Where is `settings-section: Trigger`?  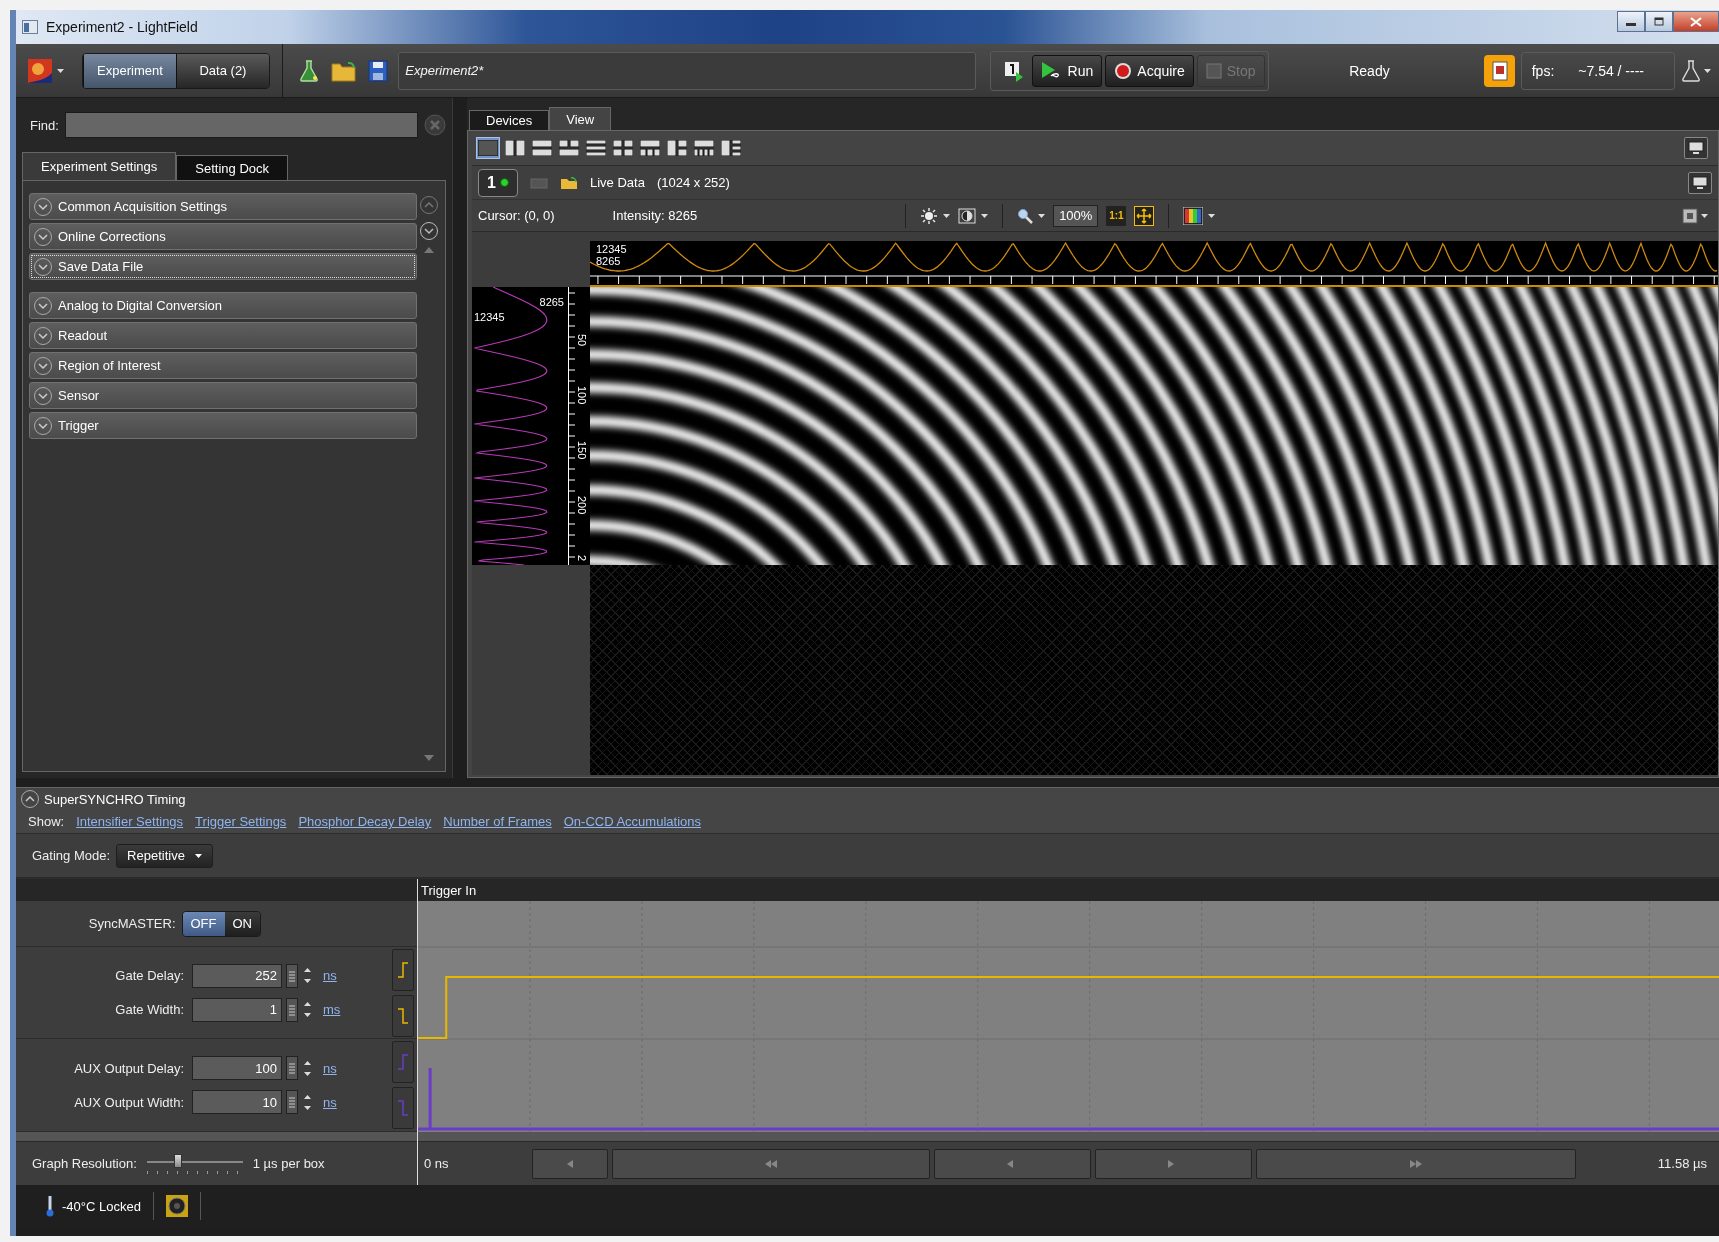 settings-section: Trigger is located at coordinates (223, 425).